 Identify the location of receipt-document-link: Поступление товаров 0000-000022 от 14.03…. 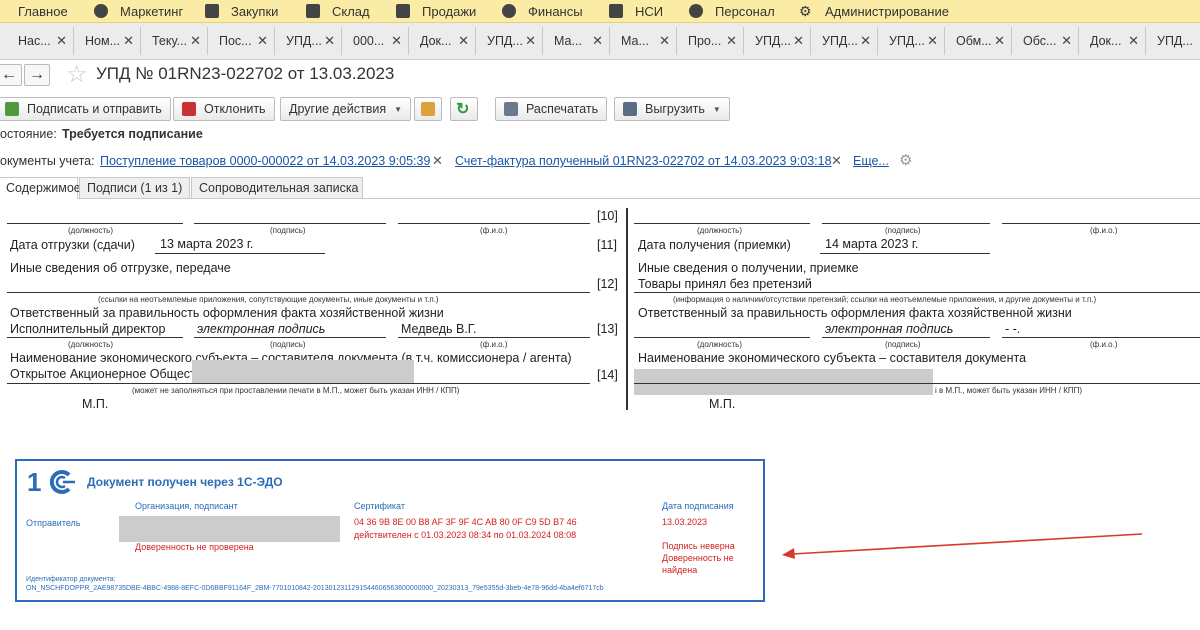
(265, 161).